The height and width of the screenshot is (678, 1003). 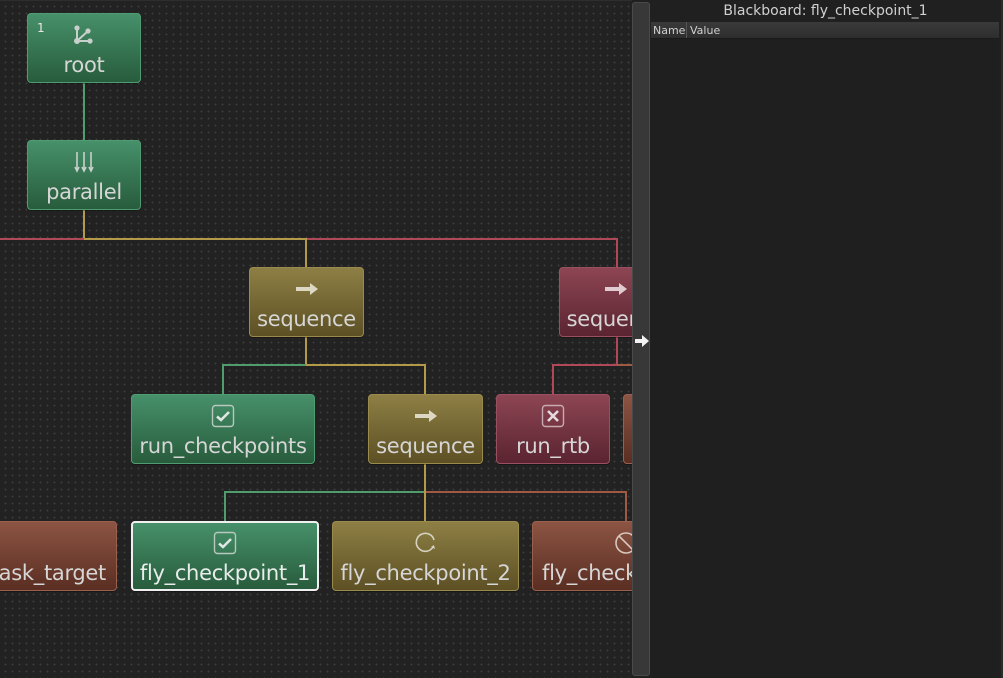 What do you see at coordinates (84, 48) in the screenshot?
I see `node-root: 1 root` at bounding box center [84, 48].